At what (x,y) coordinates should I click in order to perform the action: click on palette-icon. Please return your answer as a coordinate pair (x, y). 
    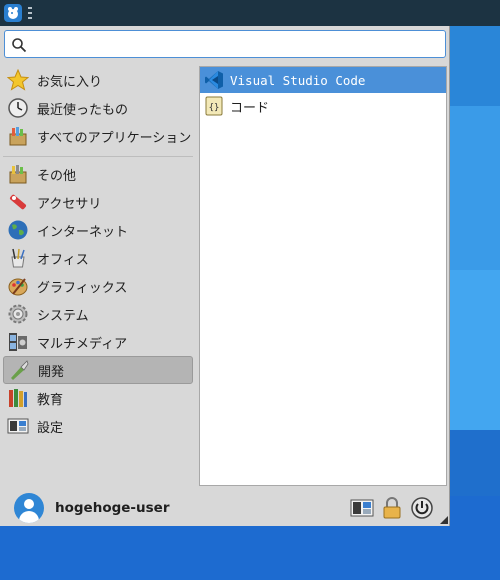
    Looking at the image, I should click on (18, 287).